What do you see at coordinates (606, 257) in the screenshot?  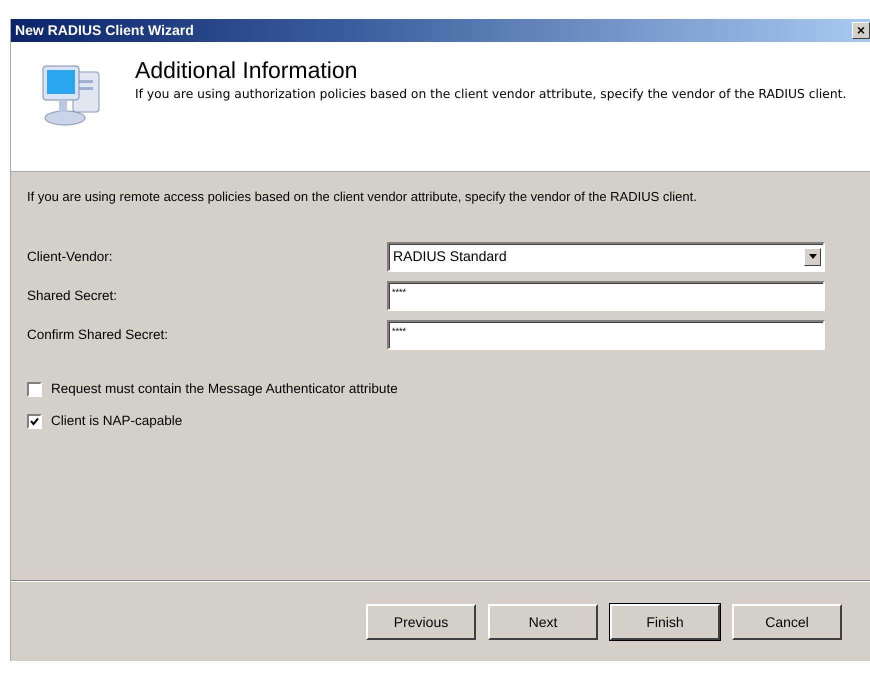 I see `dropdown-field: RADIUS Standard` at bounding box center [606, 257].